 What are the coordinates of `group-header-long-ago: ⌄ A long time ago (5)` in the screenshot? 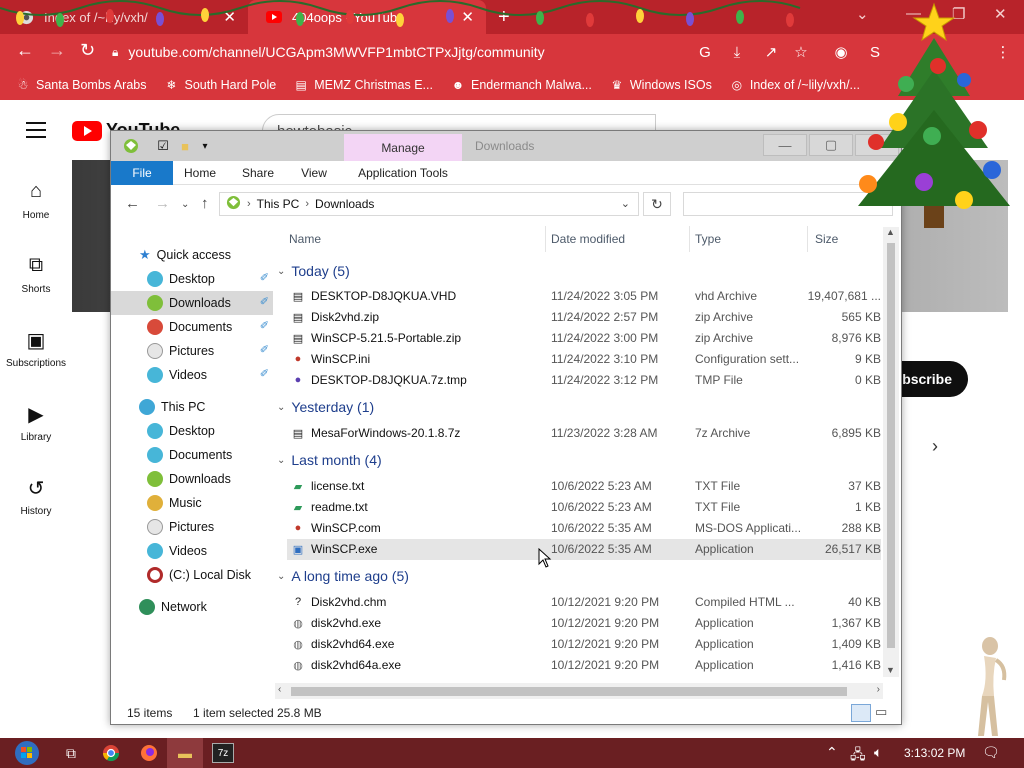 It's located at (343, 576).